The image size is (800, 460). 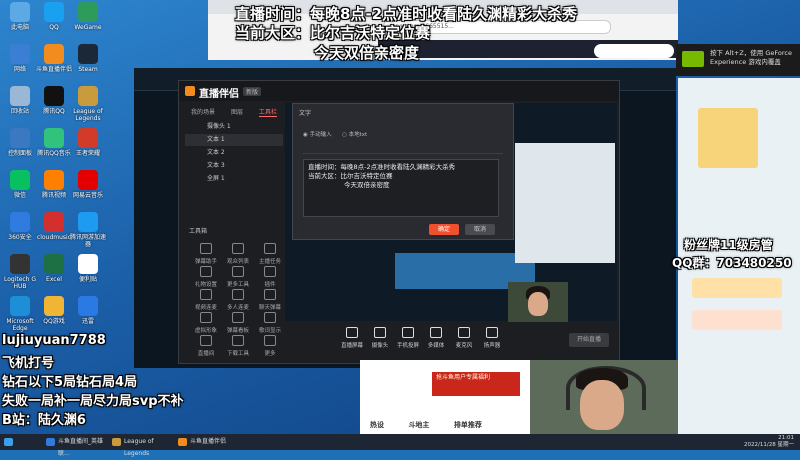 What do you see at coordinates (208, 442) in the screenshot?
I see `taskbar-item: 斗鱼直播伴侣` at bounding box center [208, 442].